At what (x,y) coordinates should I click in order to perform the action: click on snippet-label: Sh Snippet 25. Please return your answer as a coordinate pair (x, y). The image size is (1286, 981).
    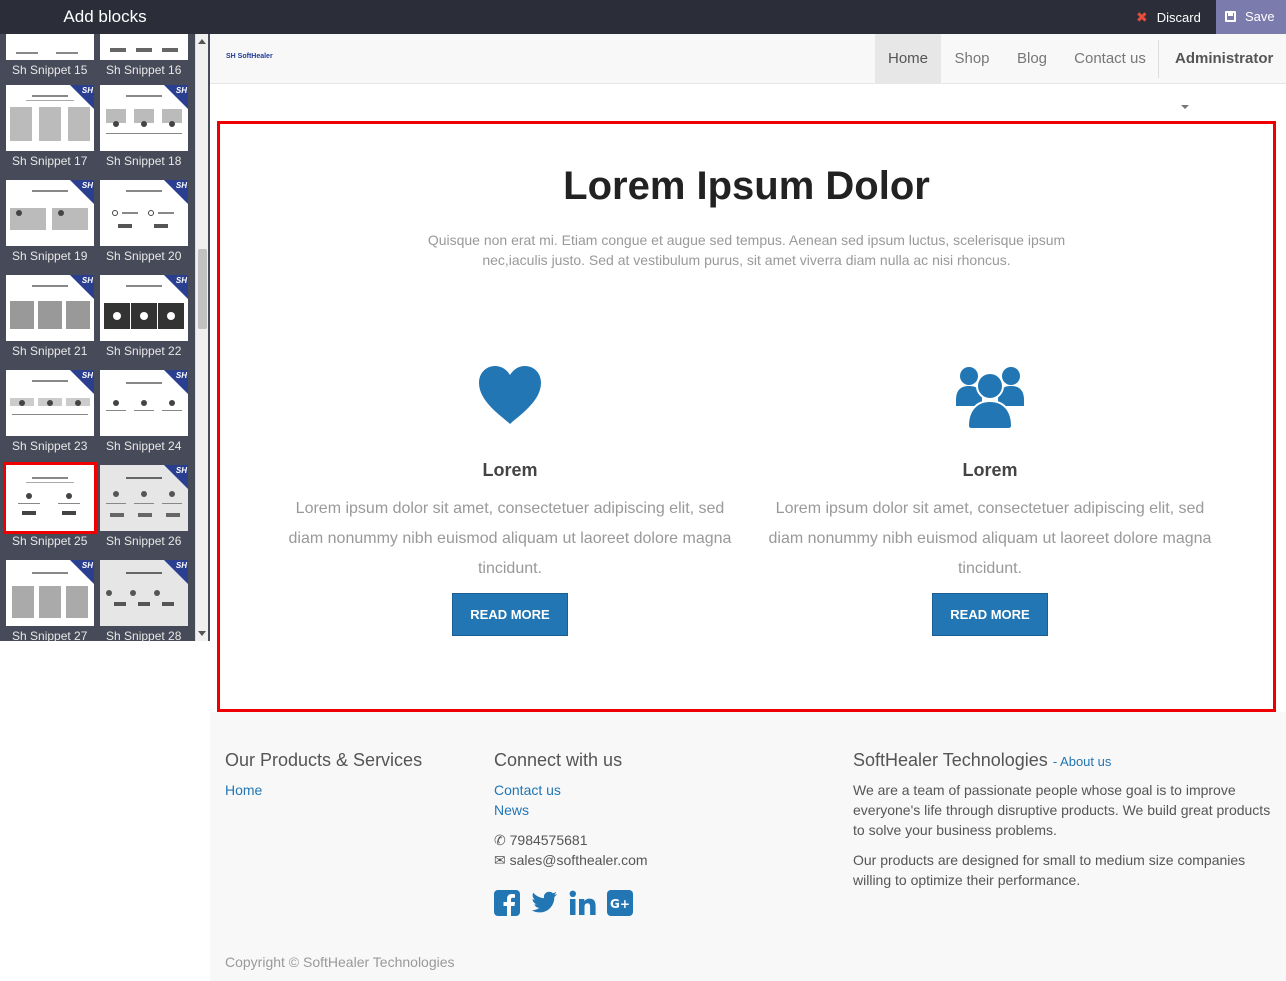
    Looking at the image, I should click on (50, 541).